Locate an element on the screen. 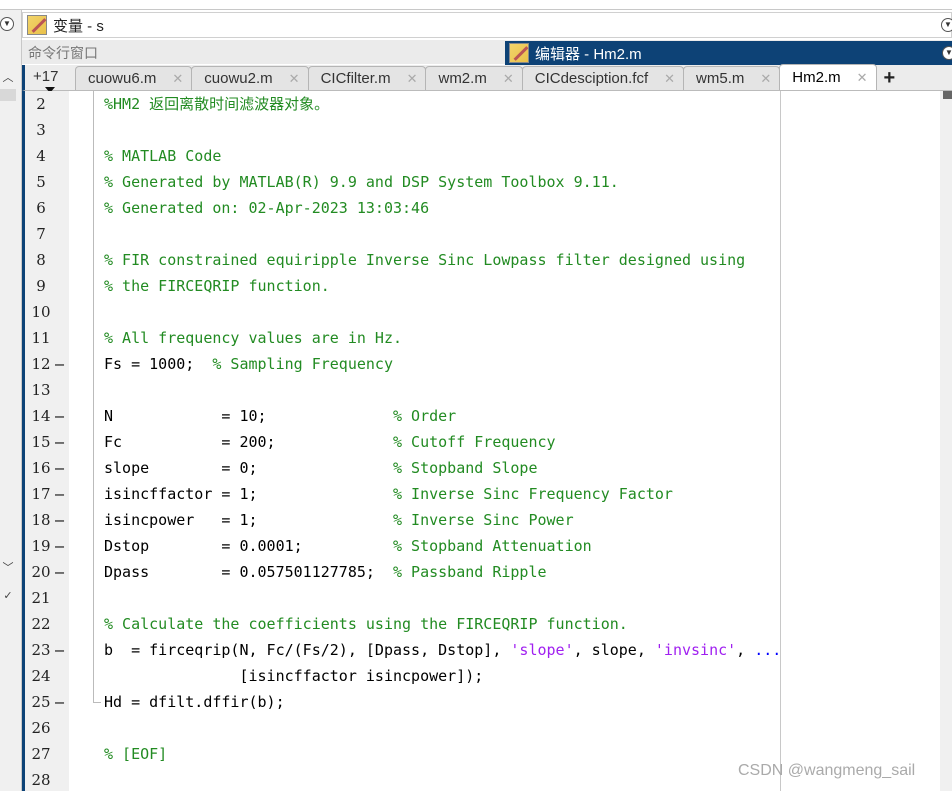 The height and width of the screenshot is (793, 952). variables-panel-titlebar: 变量 - s ▼ is located at coordinates (487, 25).